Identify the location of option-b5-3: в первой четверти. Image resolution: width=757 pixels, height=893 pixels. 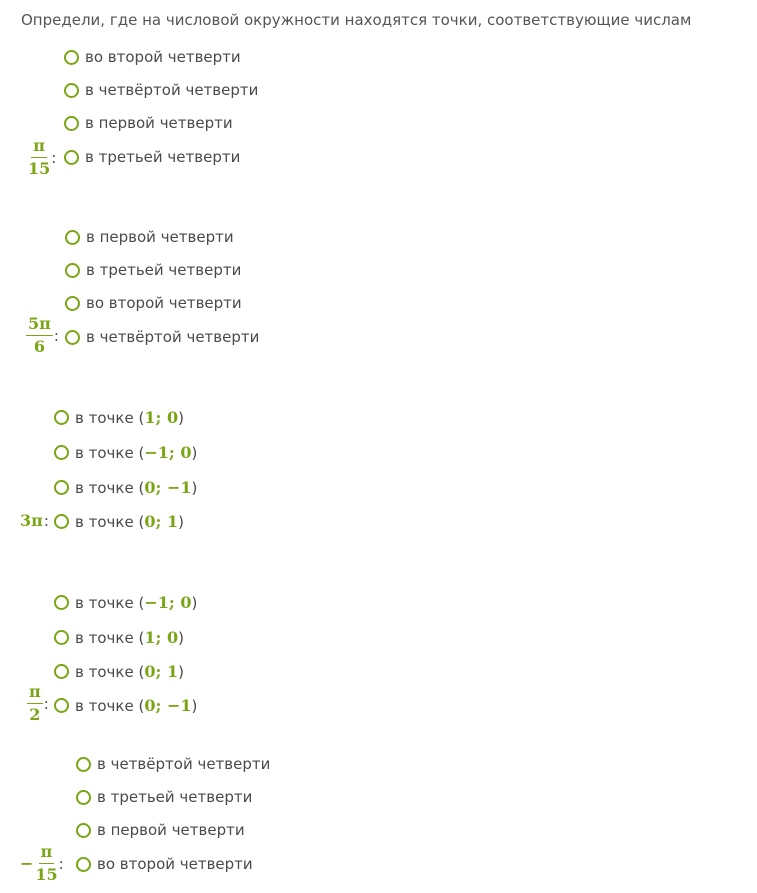
(160, 830).